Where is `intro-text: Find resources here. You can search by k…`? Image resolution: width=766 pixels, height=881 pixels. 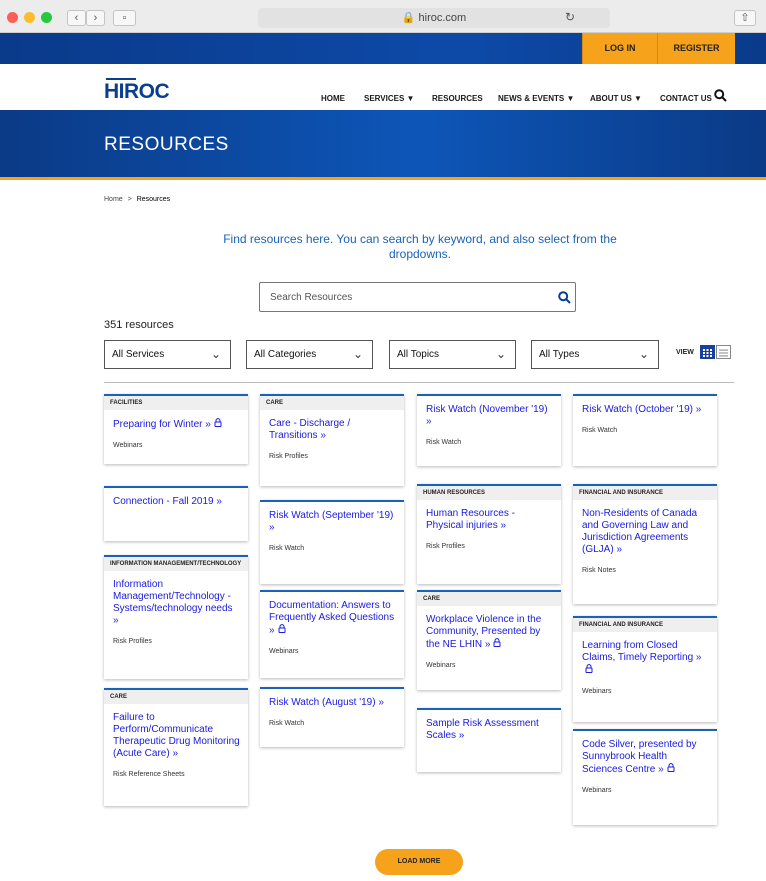
intro-text: Find resources here. You can search by k… is located at coordinates (420, 246).